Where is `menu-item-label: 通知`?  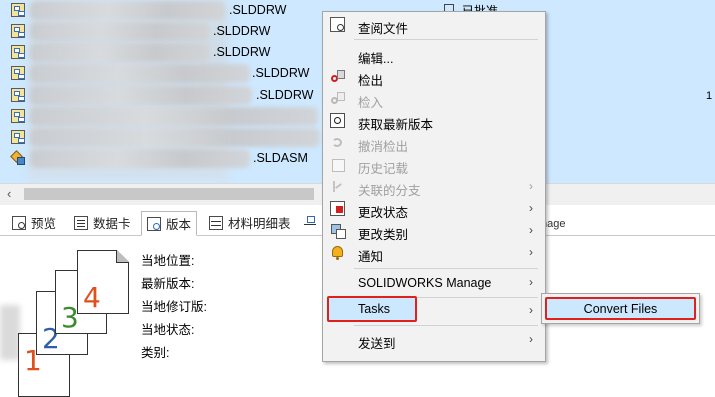 menu-item-label: 通知 is located at coordinates (371, 257).